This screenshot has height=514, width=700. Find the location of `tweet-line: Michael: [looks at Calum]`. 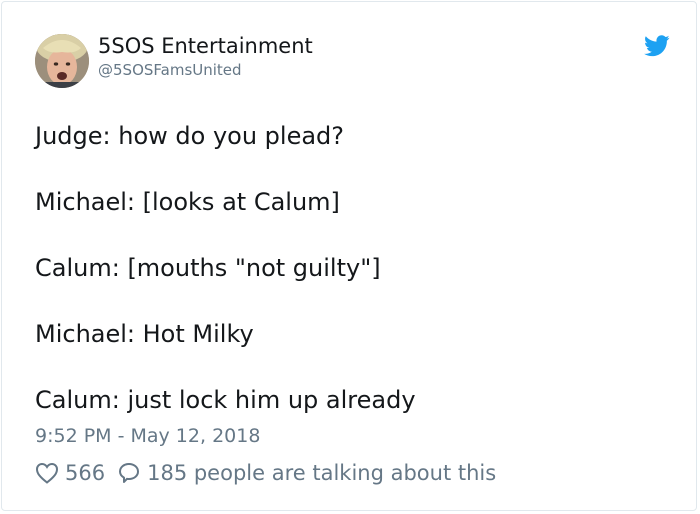

tweet-line: Michael: [looks at Calum] is located at coordinates (187, 202).